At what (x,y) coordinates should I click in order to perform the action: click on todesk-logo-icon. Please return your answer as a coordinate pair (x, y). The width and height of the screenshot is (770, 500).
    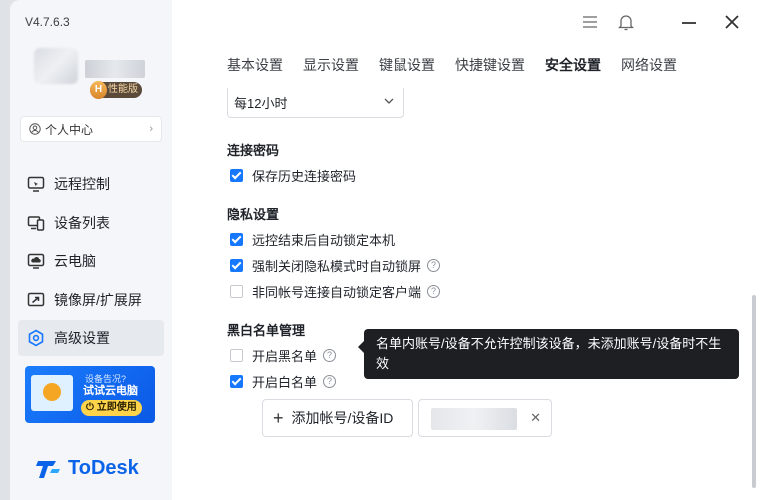
    Looking at the image, I should click on (48, 469).